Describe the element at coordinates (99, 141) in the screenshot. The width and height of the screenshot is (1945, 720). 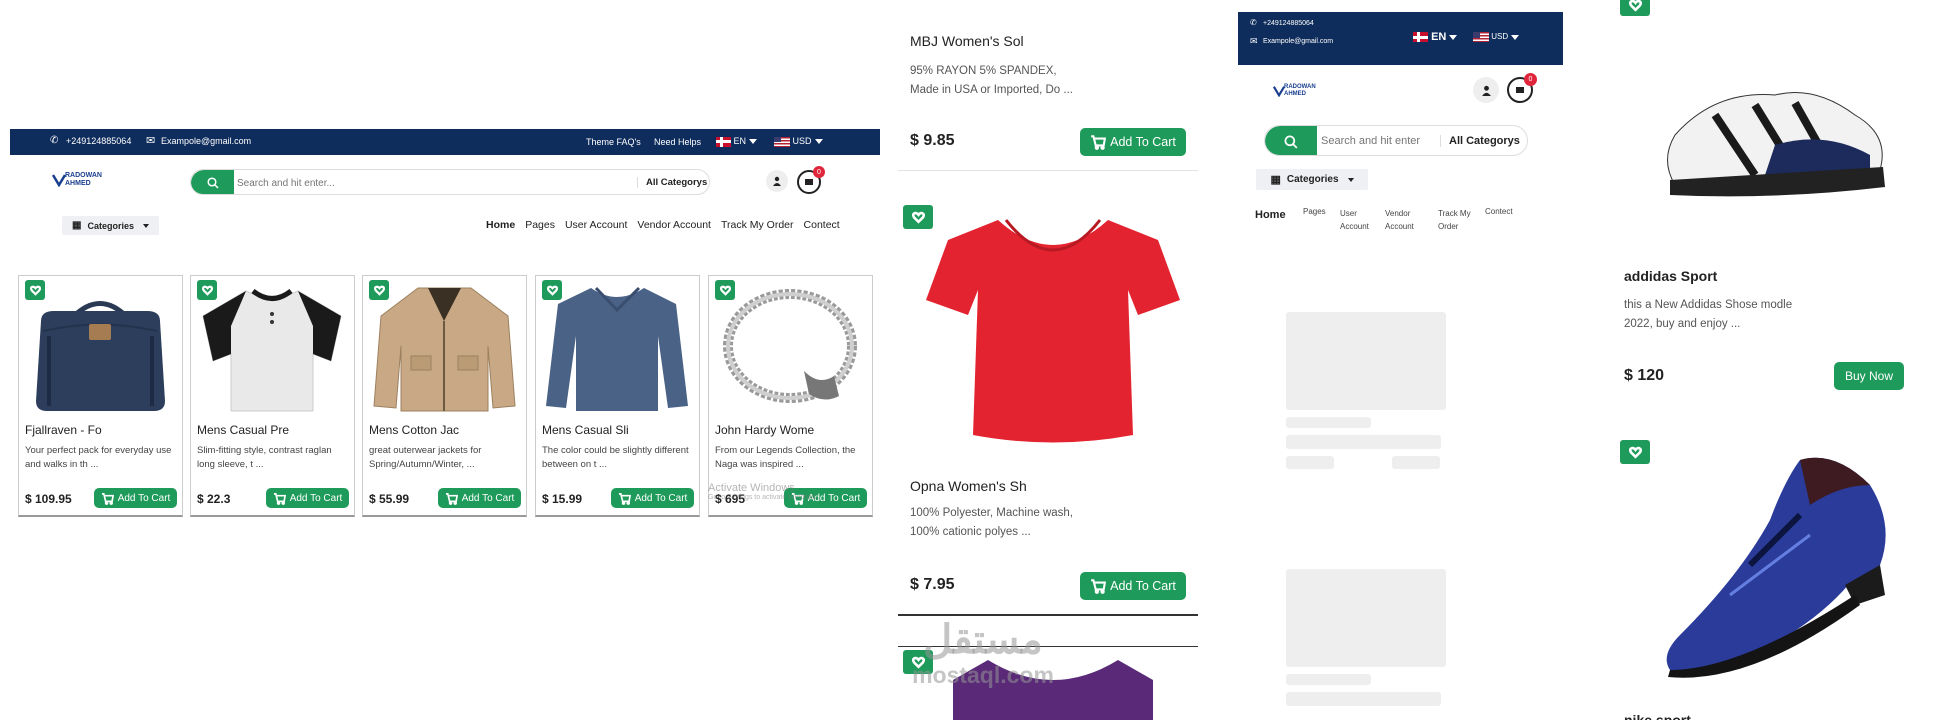
I see `phone-number: +249124885064` at that location.